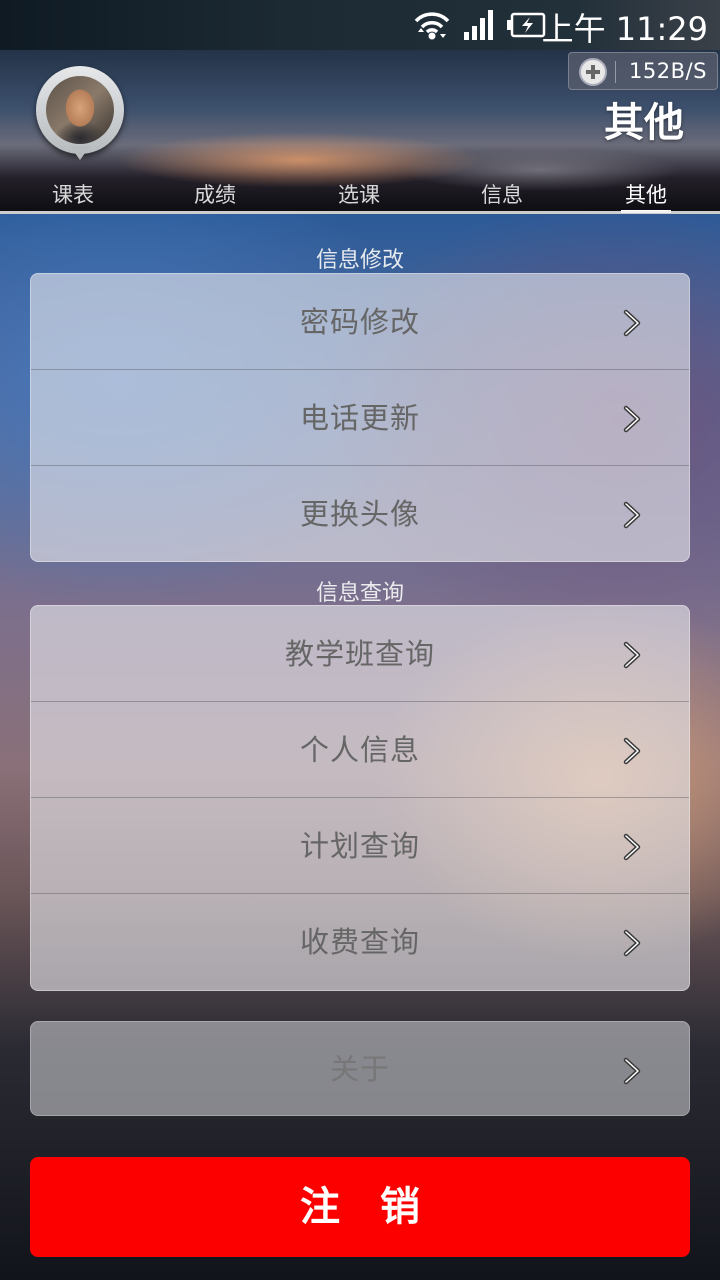 This screenshot has width=720, height=1280. I want to click on wifi-icon, so click(432, 26).